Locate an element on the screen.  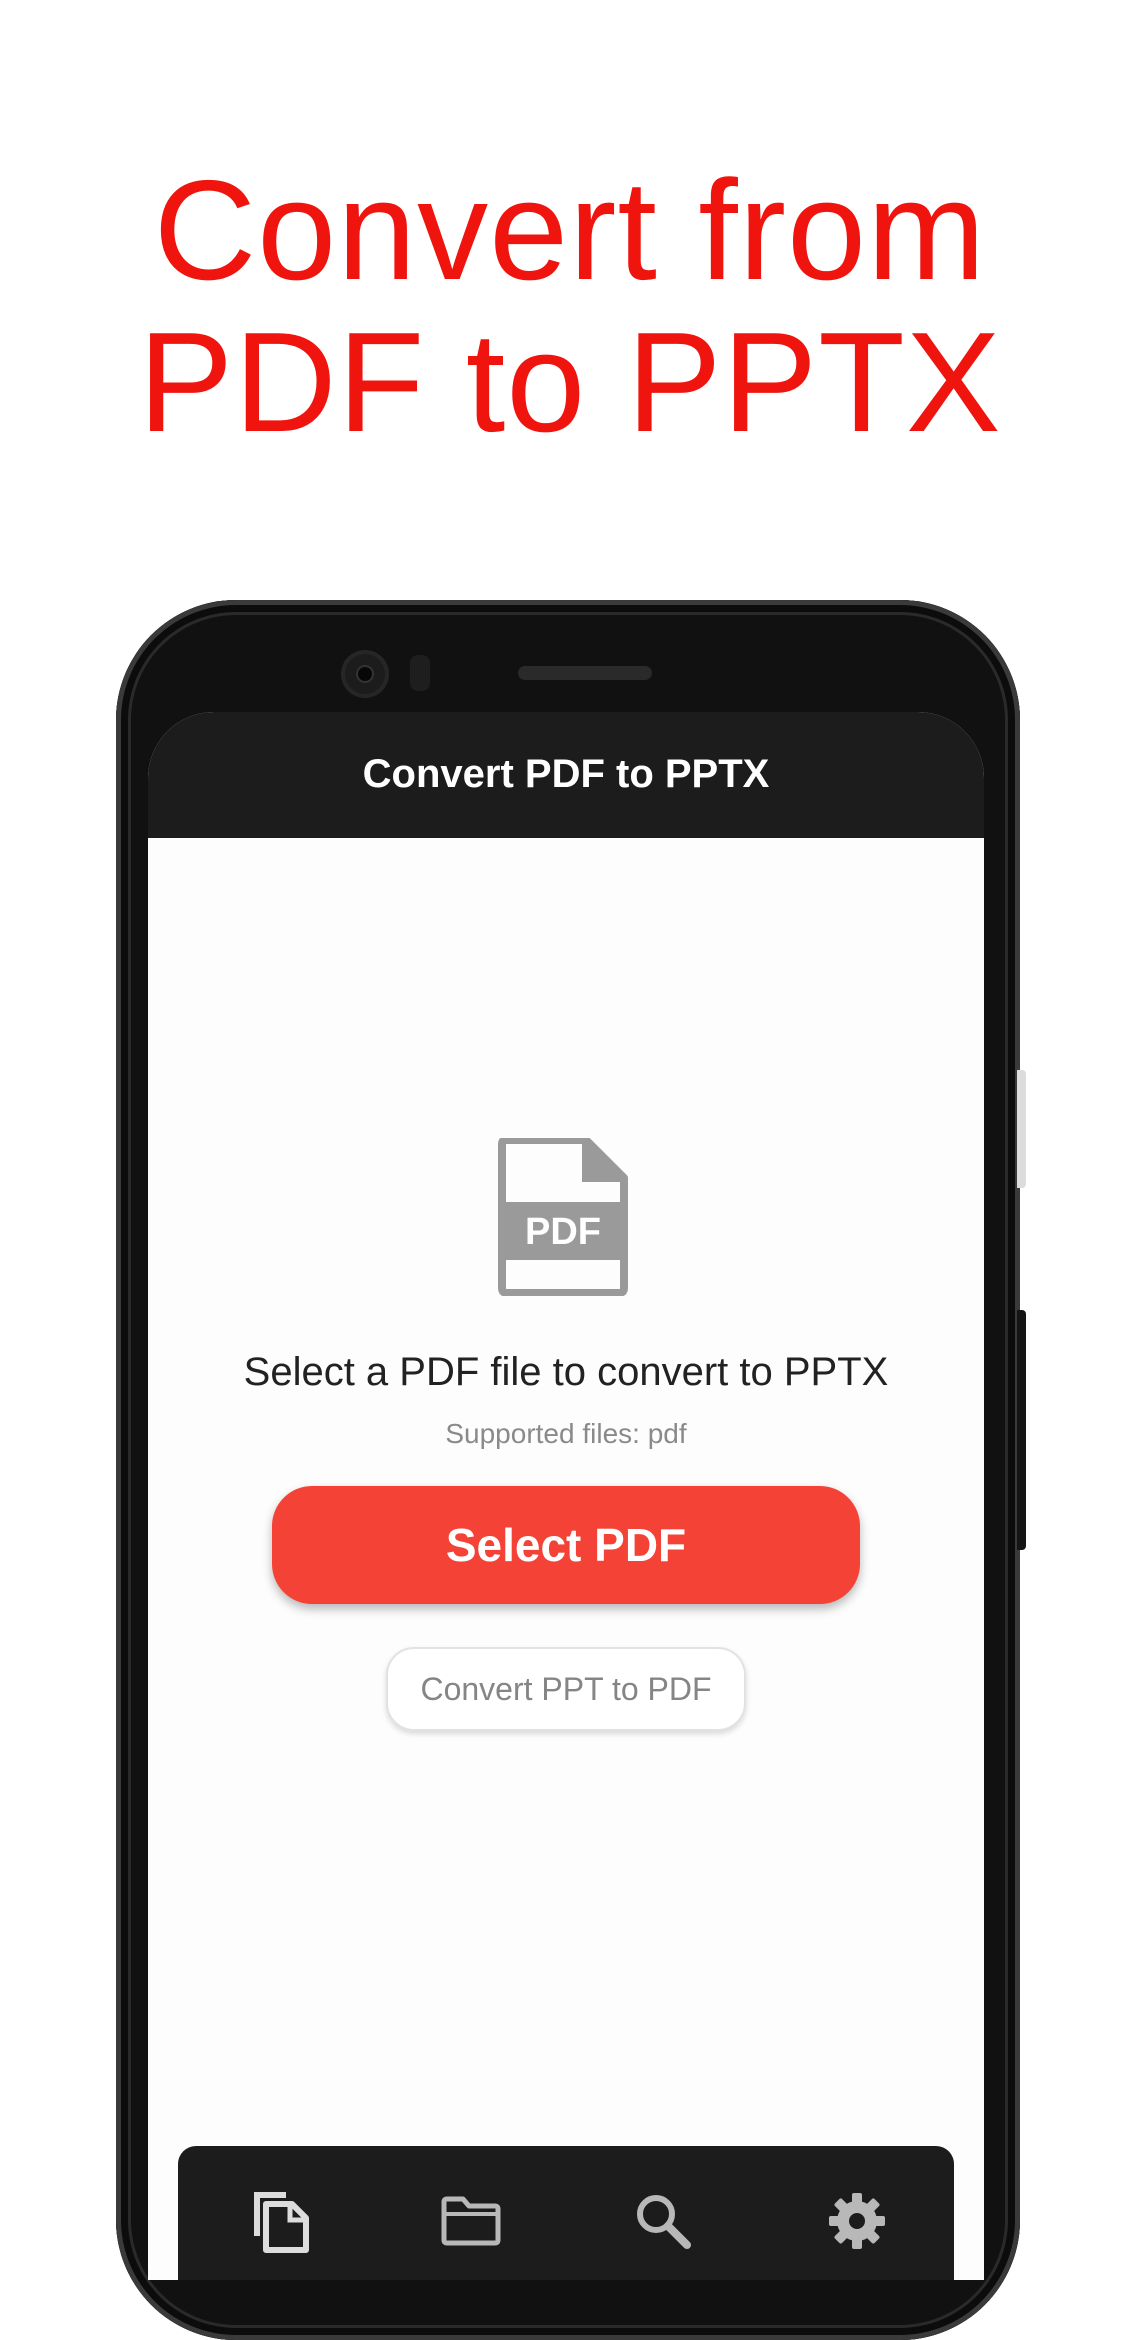
app-bar: Convert PDF to PPTX is located at coordinates (566, 775).